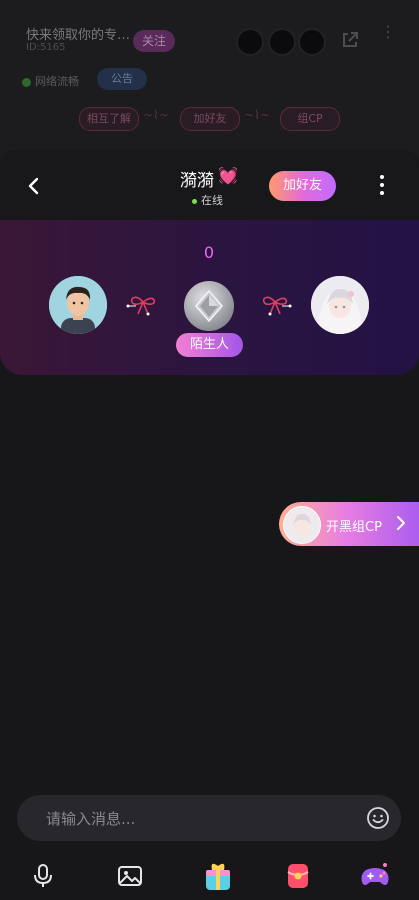  I want to click on tag-pill: 相互了解, so click(109, 119).